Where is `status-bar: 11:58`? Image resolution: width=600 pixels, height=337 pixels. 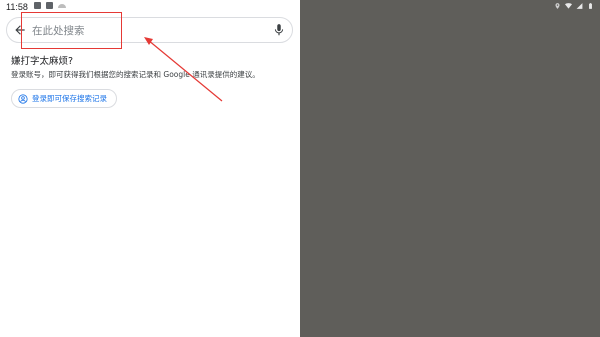 status-bar: 11:58 is located at coordinates (150, 7).